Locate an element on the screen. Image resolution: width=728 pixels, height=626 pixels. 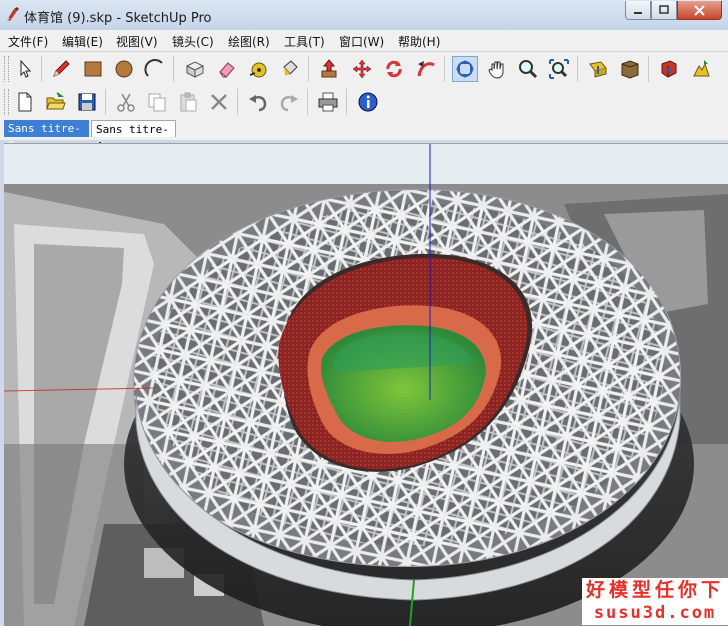
watermark-logo: 好模型任你下 susu3d.com is located at coordinates (655, 601).